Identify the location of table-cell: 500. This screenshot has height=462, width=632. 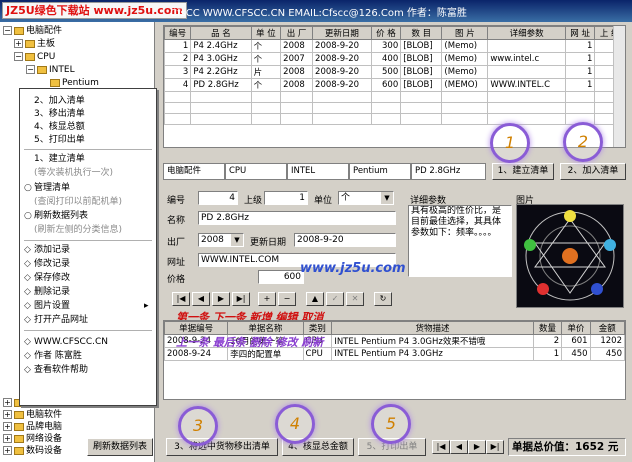
(386, 72).